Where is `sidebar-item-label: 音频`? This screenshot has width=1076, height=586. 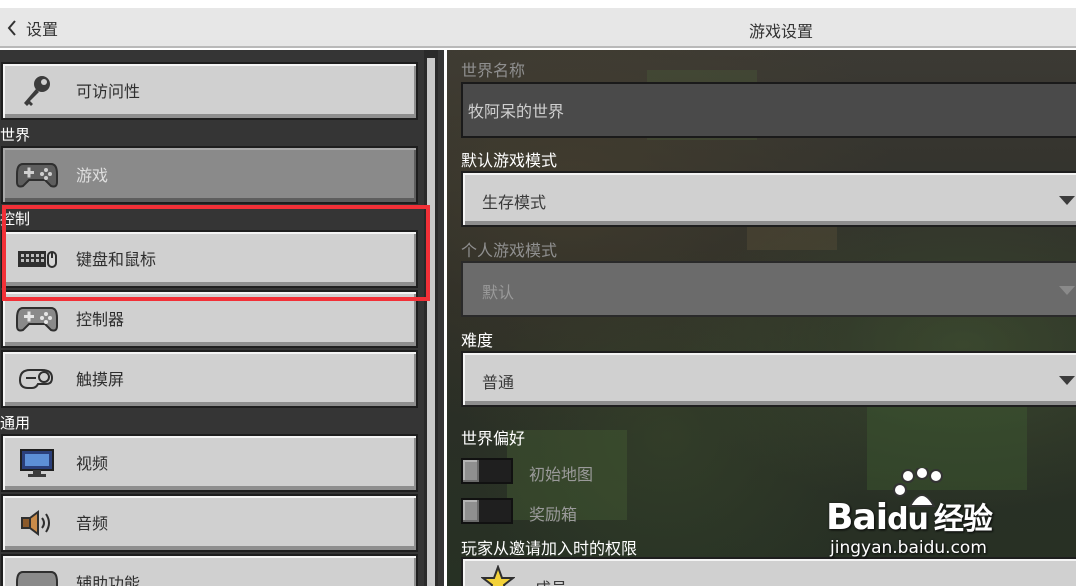 sidebar-item-label: 音频 is located at coordinates (92, 523).